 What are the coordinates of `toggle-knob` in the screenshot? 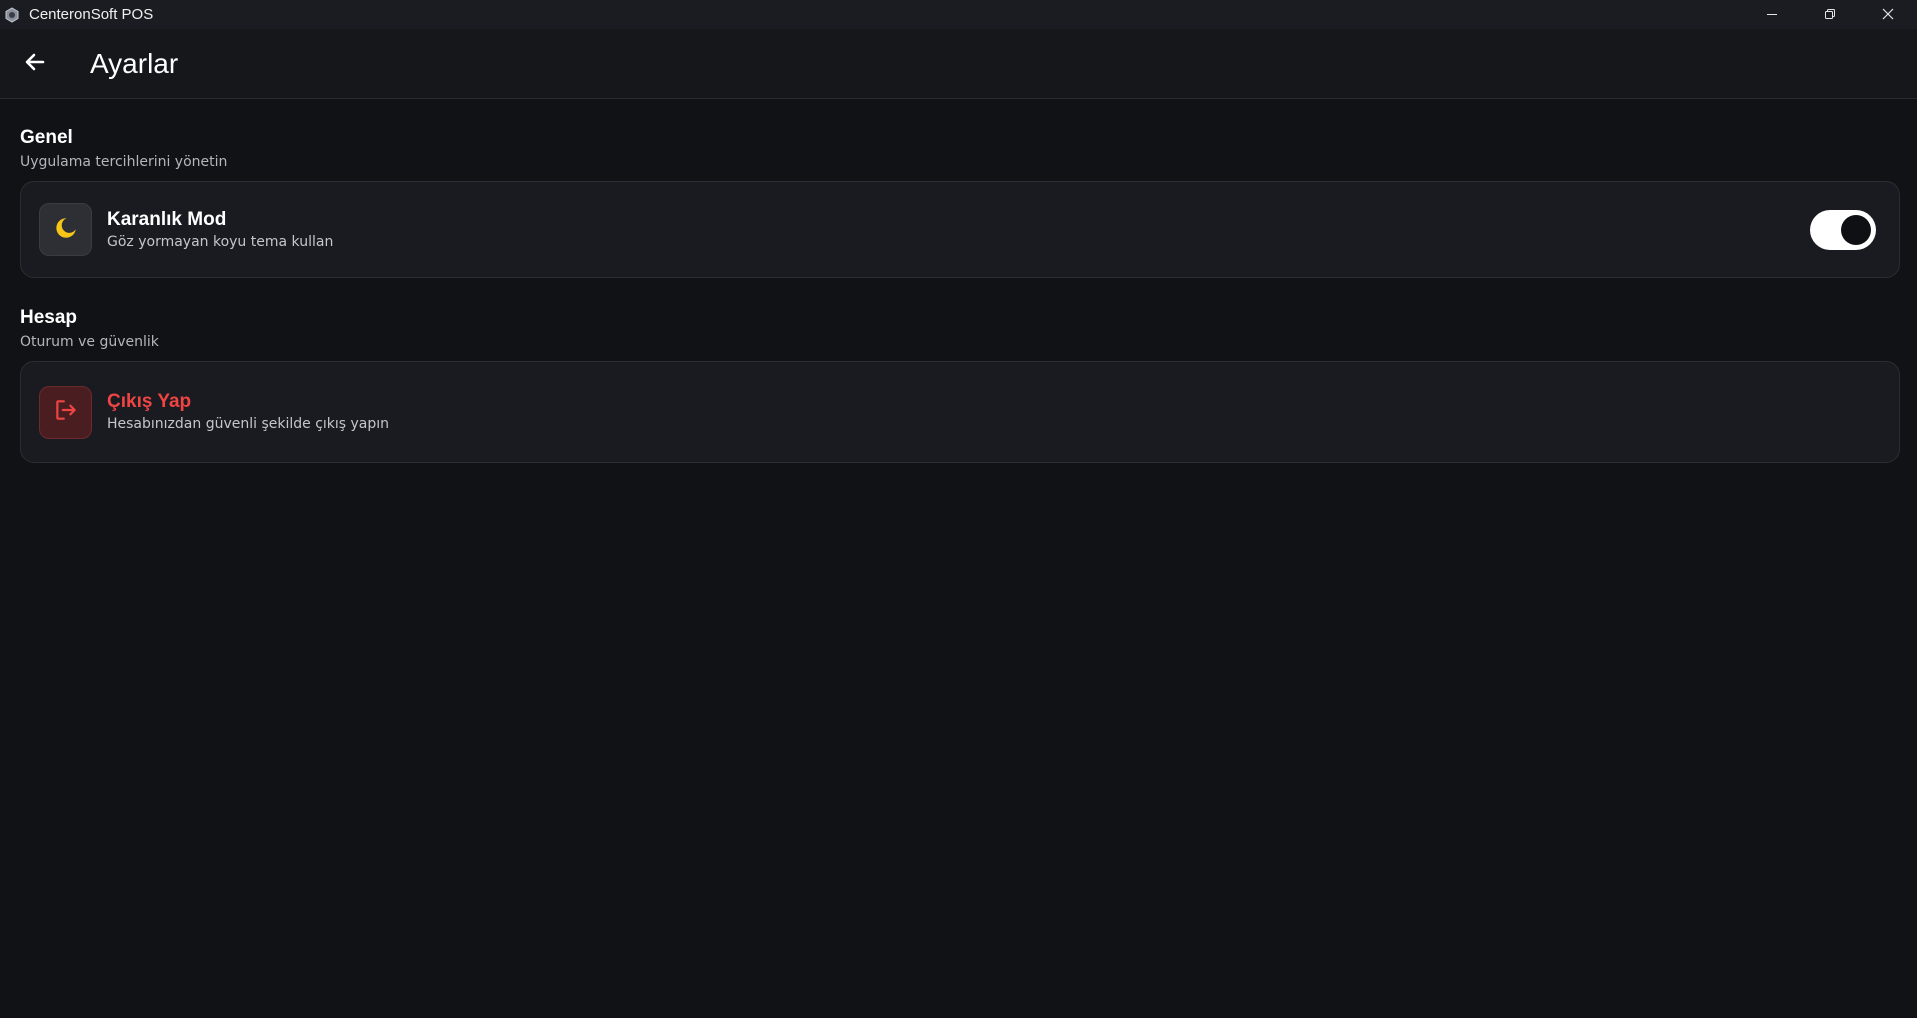 It's located at (1856, 230).